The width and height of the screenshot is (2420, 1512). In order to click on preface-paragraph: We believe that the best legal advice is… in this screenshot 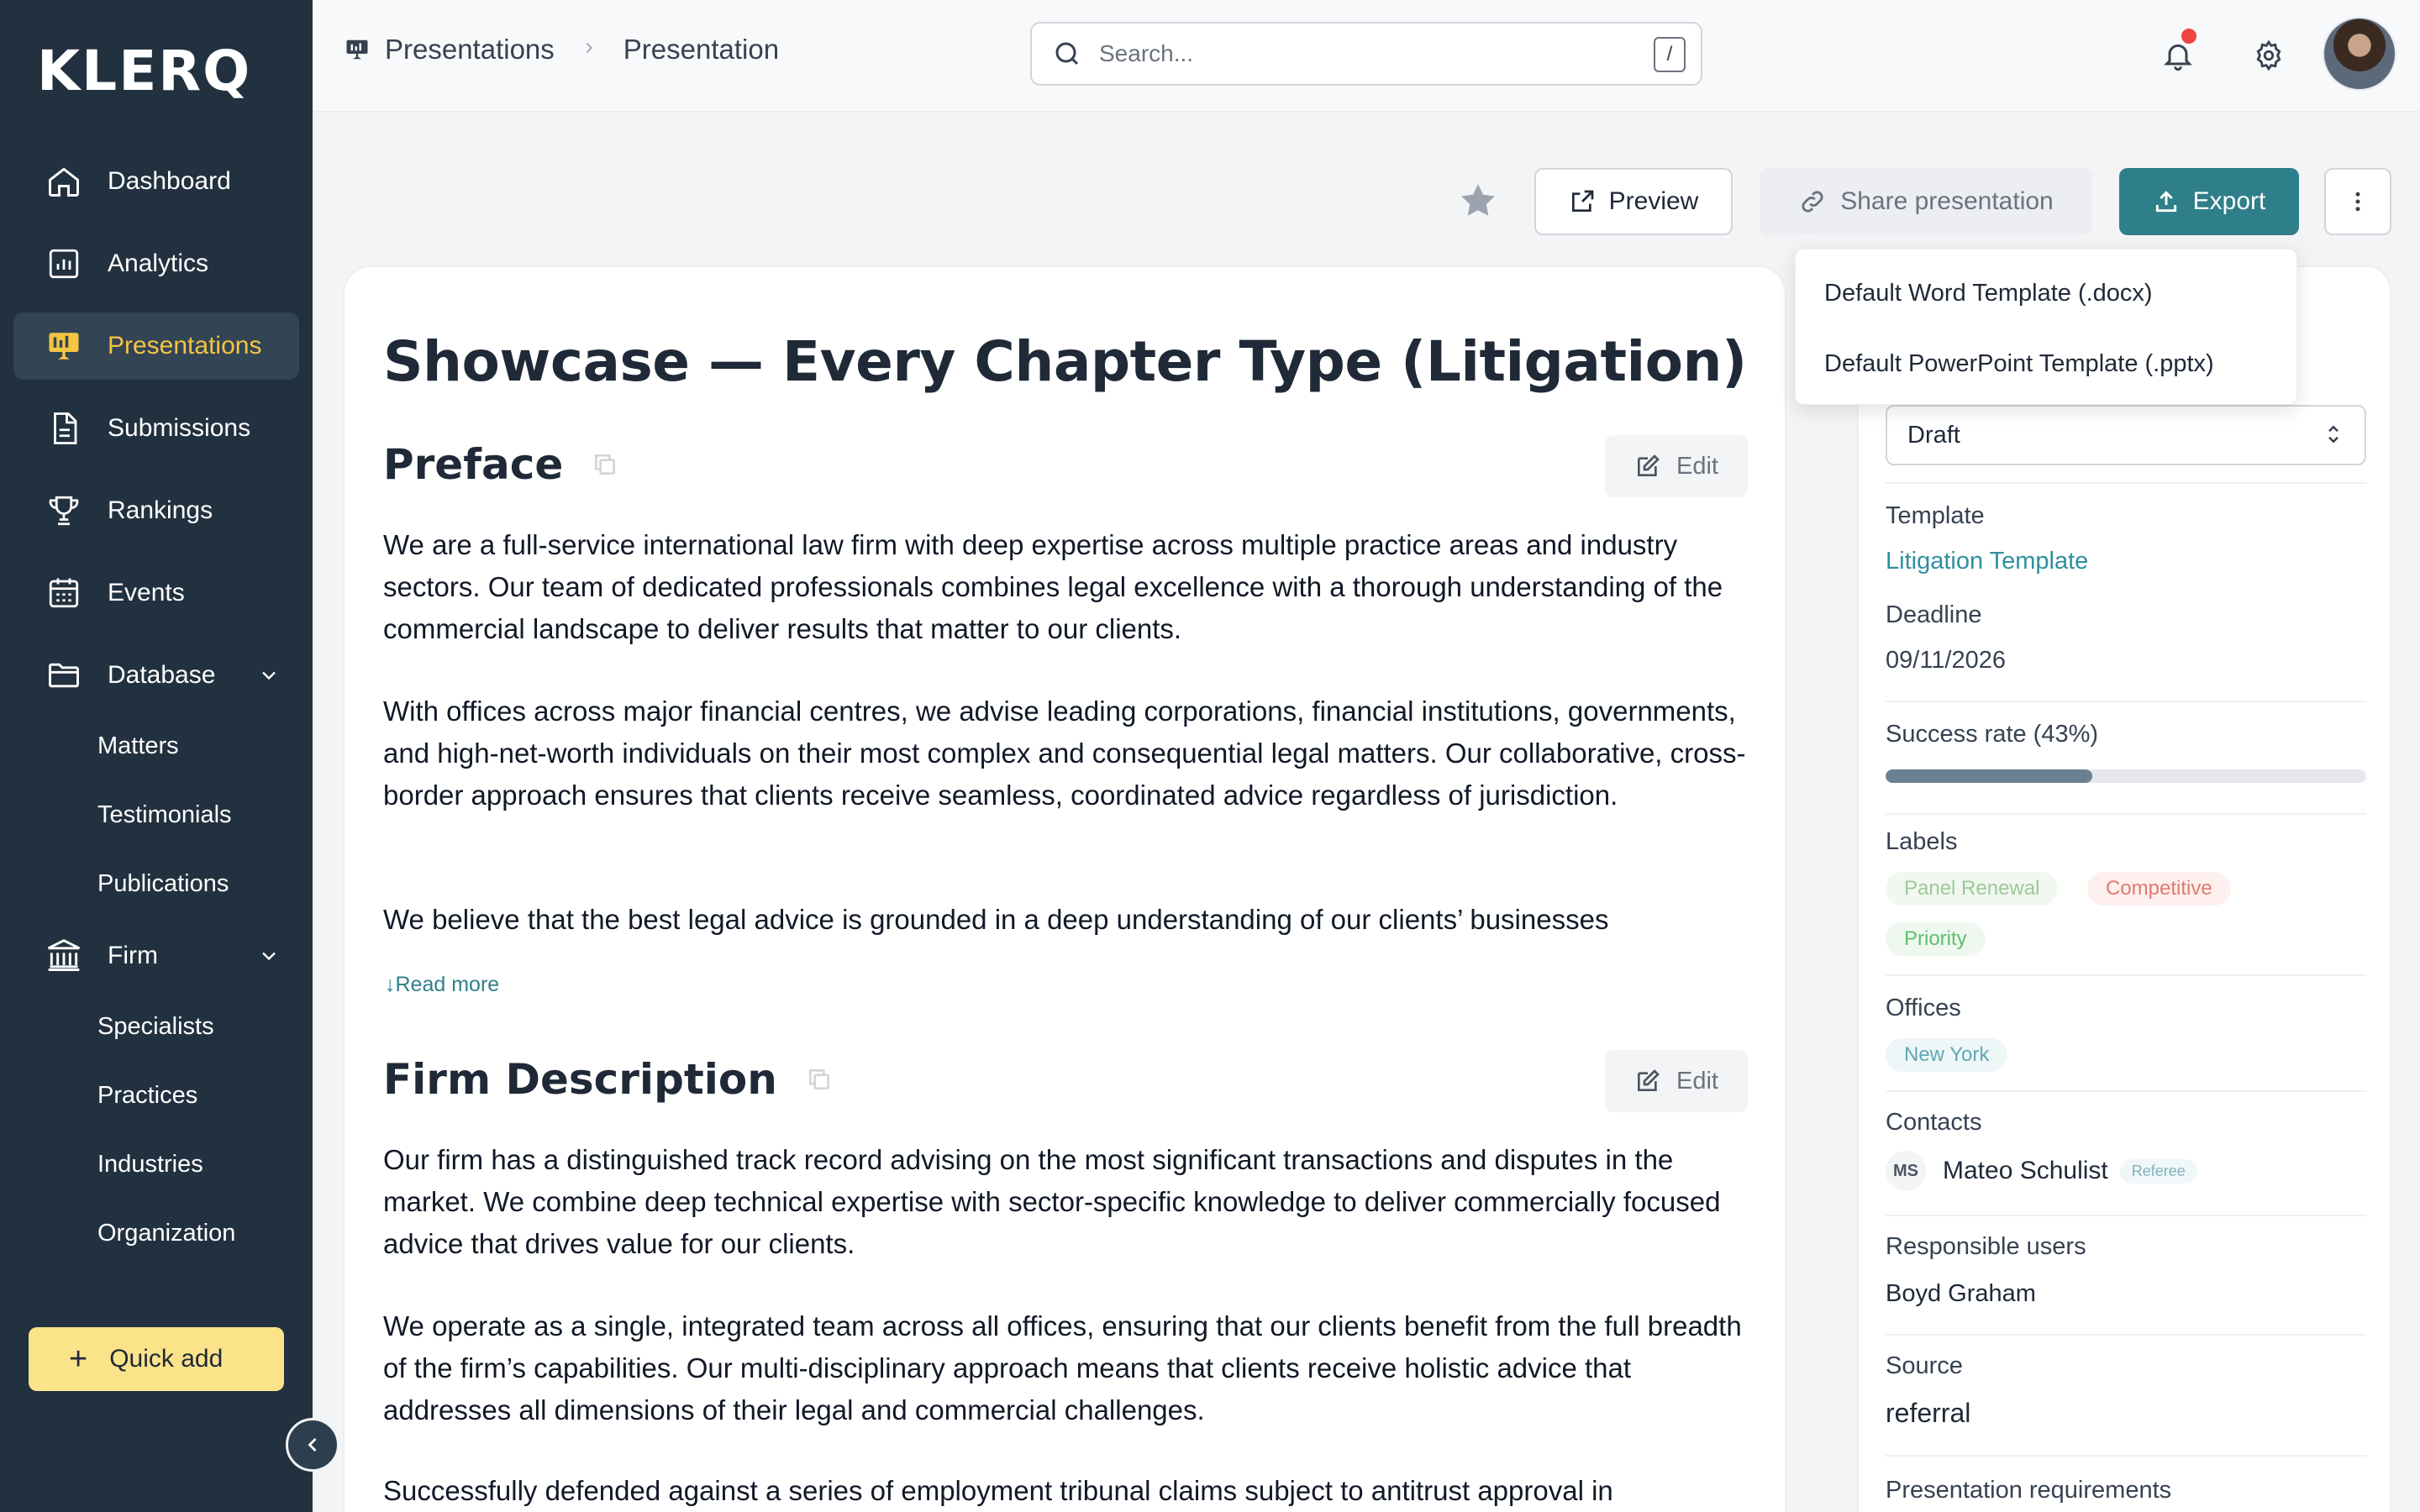, I will do `click(996, 919)`.